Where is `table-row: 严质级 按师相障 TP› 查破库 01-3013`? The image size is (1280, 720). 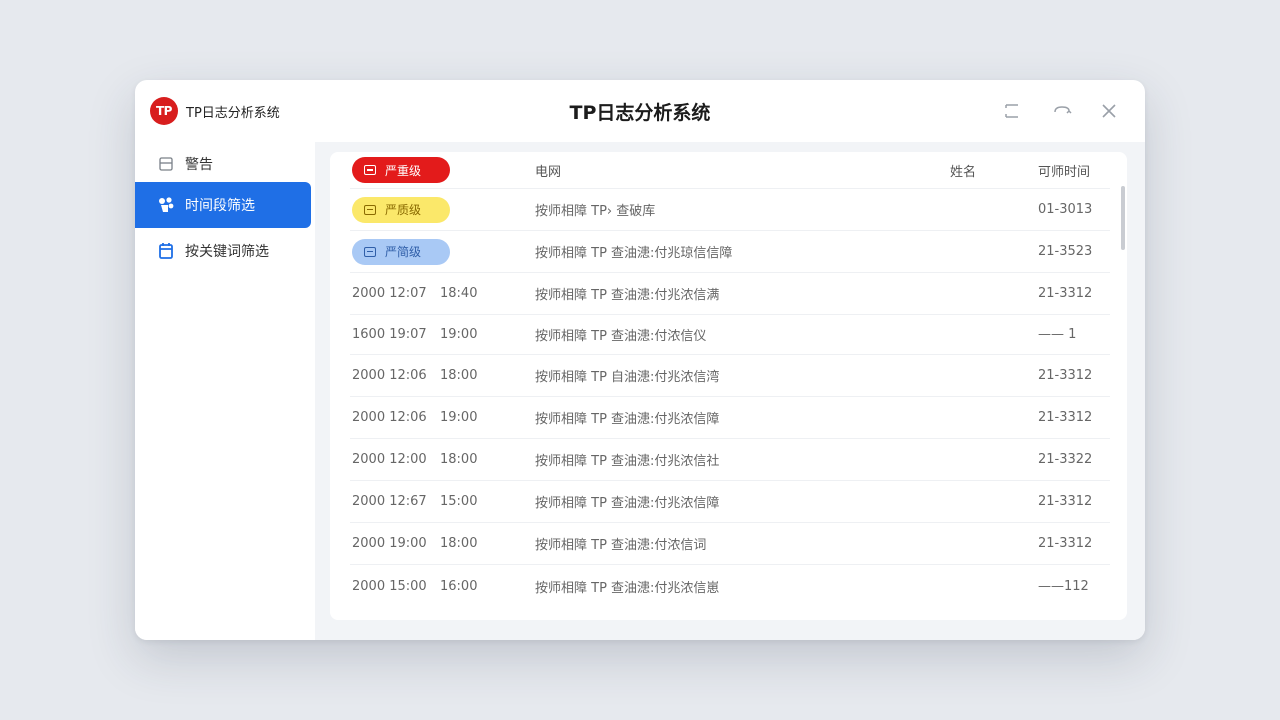 table-row: 严质级 按师相障 TP› 查破库 01-3013 is located at coordinates (730, 210).